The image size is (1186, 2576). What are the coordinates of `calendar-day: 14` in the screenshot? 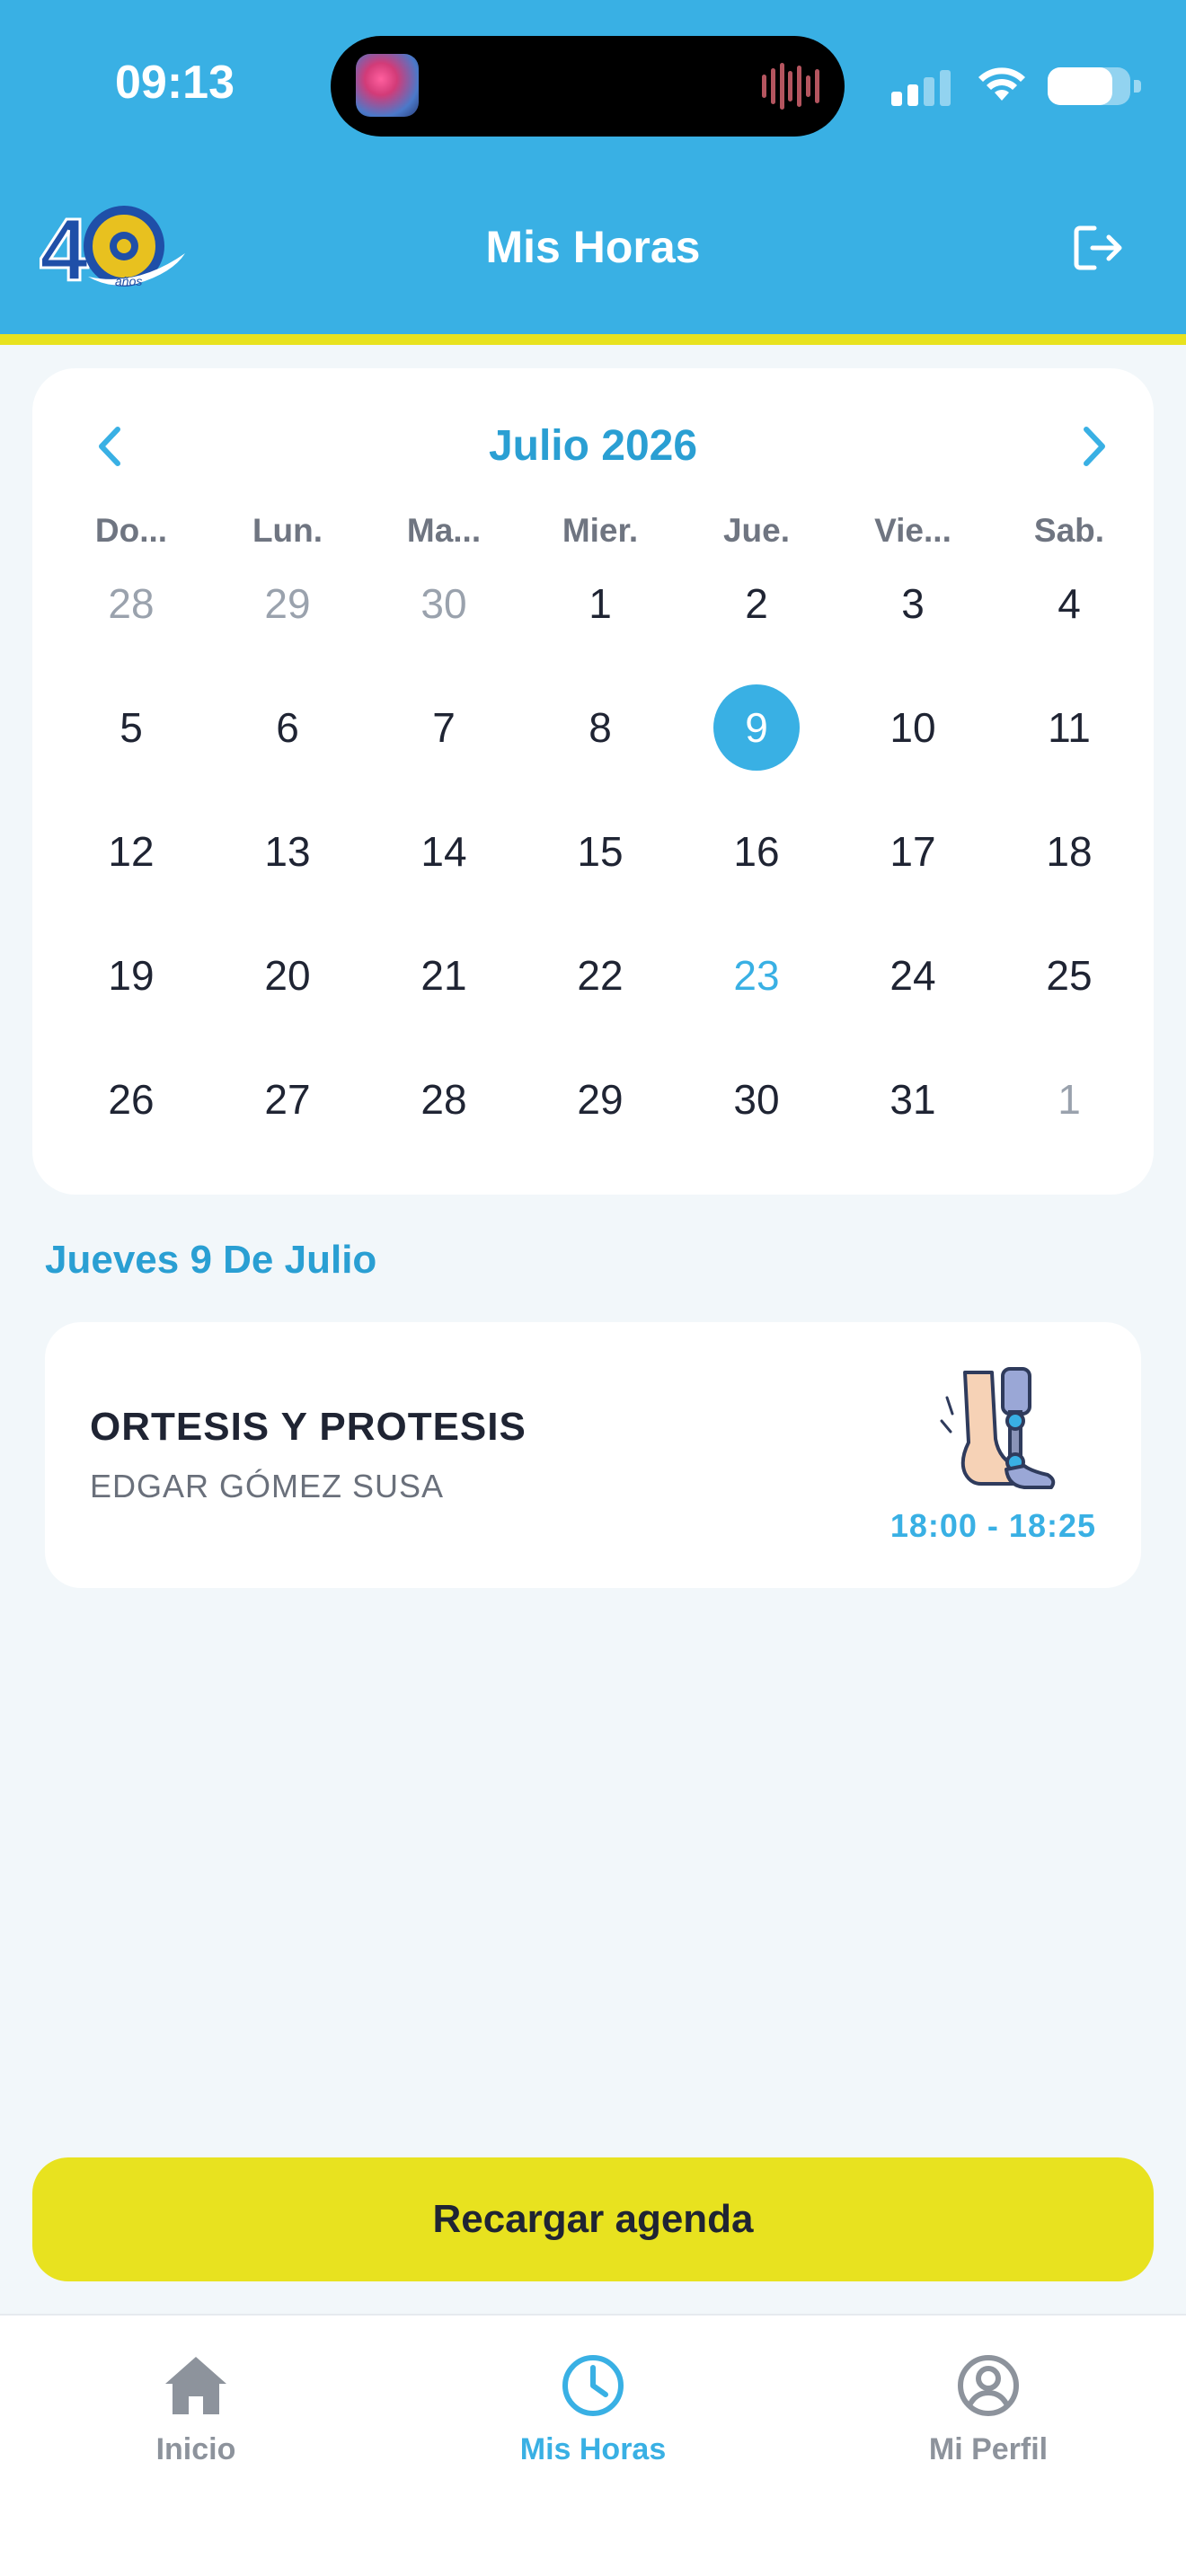 It's located at (443, 851).